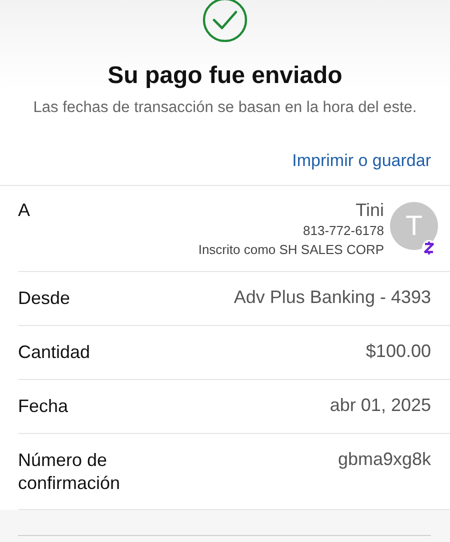 This screenshot has width=450, height=542. Describe the element at coordinates (380, 405) in the screenshot. I see `row-value: abr 01, 2025` at that location.